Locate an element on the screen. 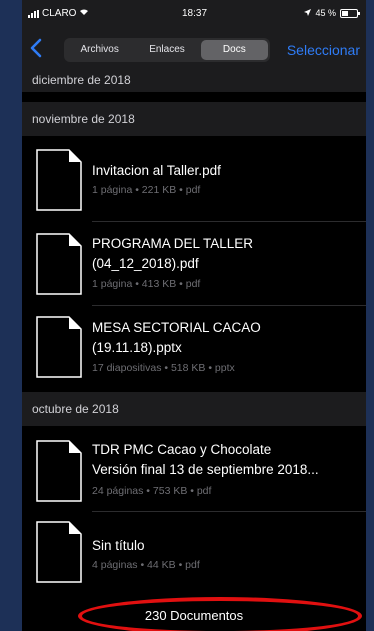 This screenshot has width=374, height=631. item-meta: 1 página • 221 KB • pdf is located at coordinates (146, 190).